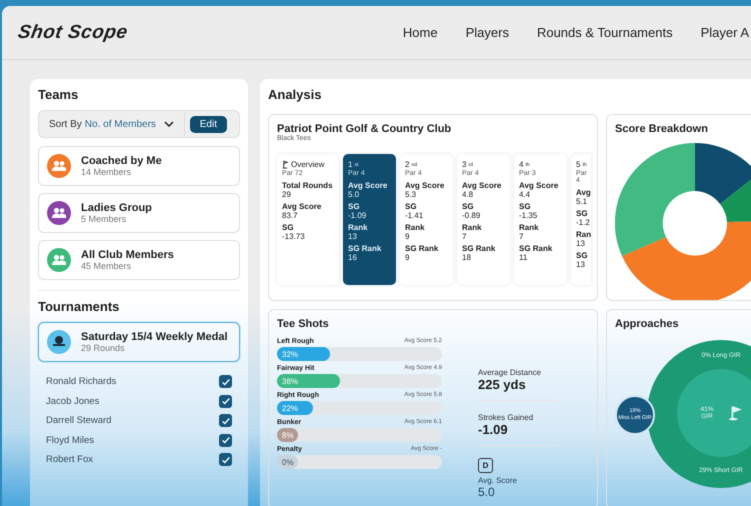 This screenshot has width=751, height=506. I want to click on nav-link: Players, so click(487, 32).